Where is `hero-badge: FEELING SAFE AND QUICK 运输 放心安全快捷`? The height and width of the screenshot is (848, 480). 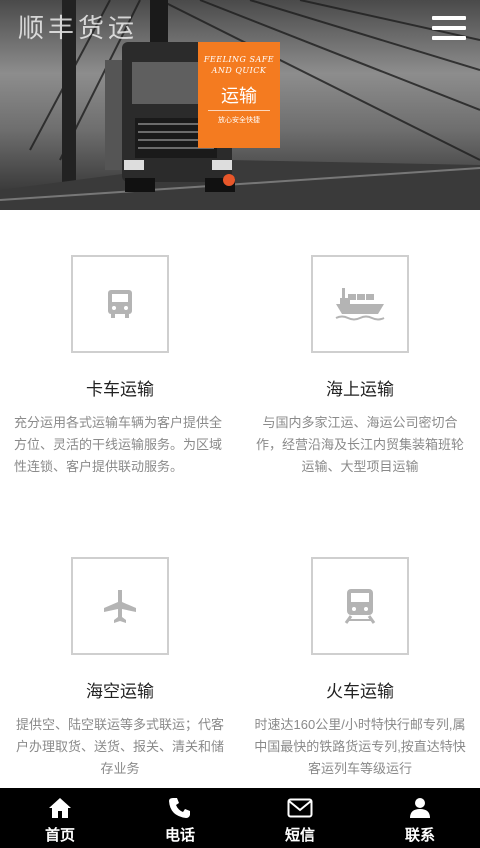 hero-badge: FEELING SAFE AND QUICK 运输 放心安全快捷 is located at coordinates (239, 95).